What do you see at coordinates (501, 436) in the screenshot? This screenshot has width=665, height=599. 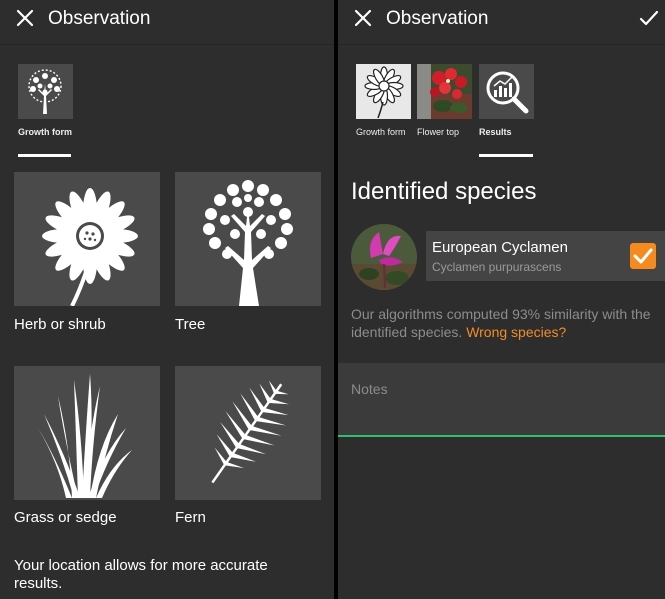 I see `notes-underline` at bounding box center [501, 436].